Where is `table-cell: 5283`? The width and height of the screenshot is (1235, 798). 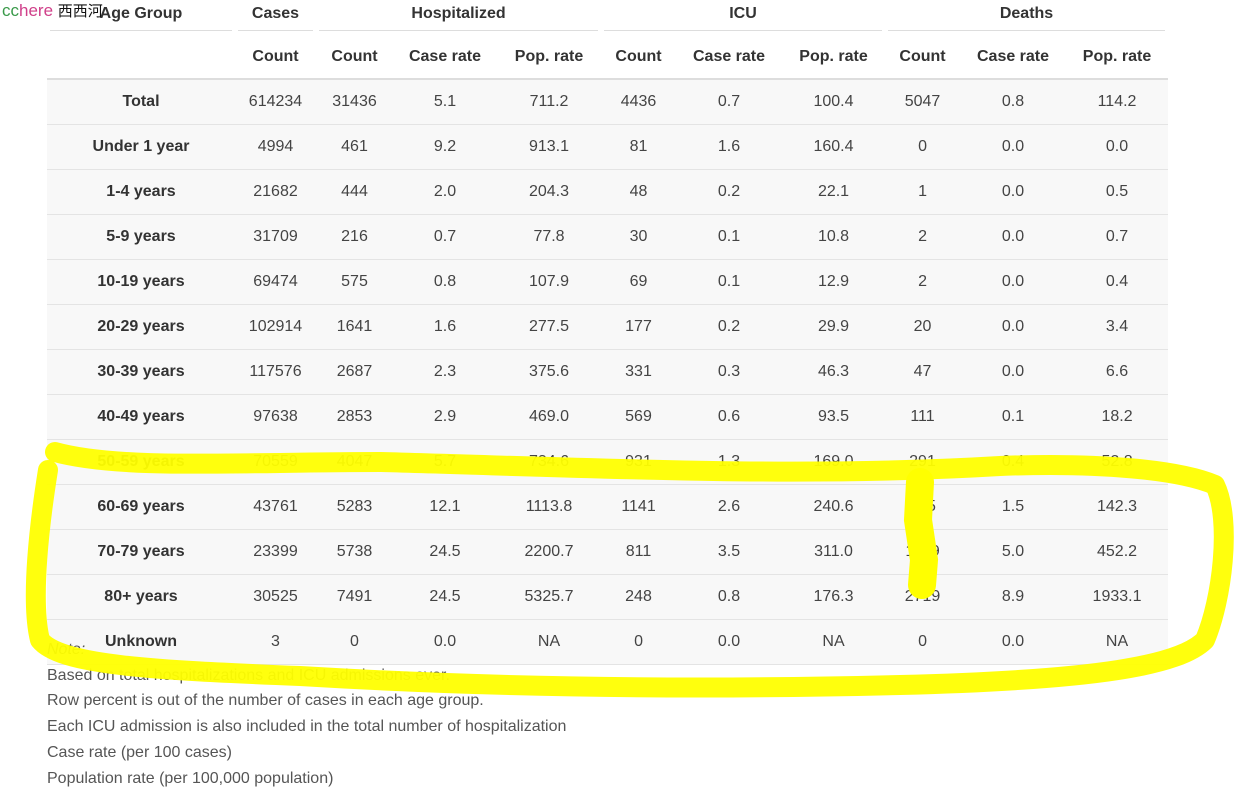 table-cell: 5283 is located at coordinates (354, 507).